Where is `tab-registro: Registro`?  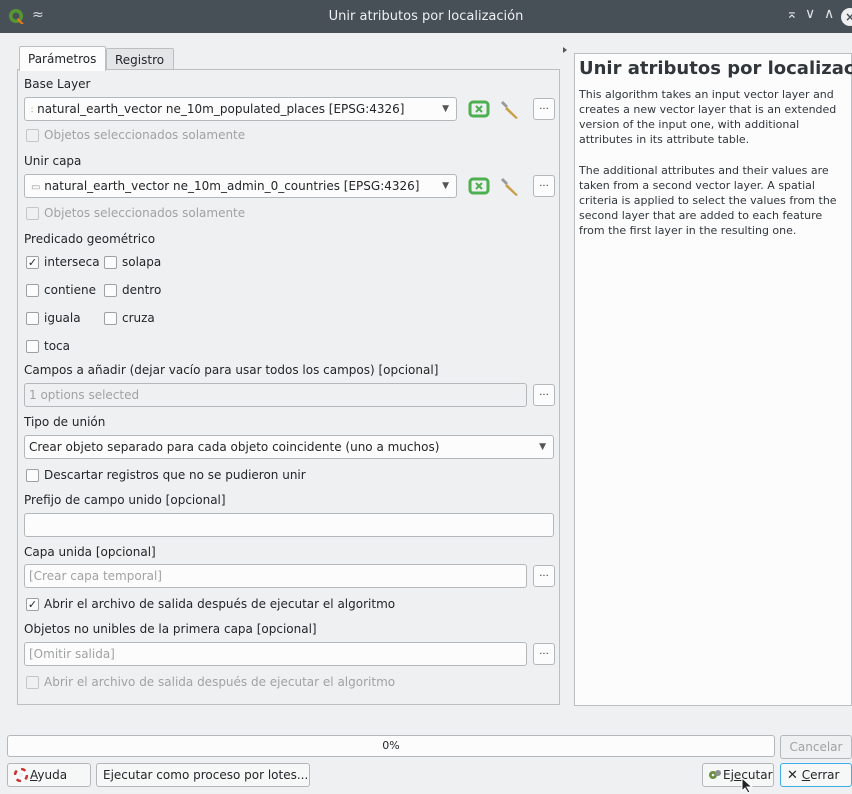 tab-registro: Registro is located at coordinates (140, 59).